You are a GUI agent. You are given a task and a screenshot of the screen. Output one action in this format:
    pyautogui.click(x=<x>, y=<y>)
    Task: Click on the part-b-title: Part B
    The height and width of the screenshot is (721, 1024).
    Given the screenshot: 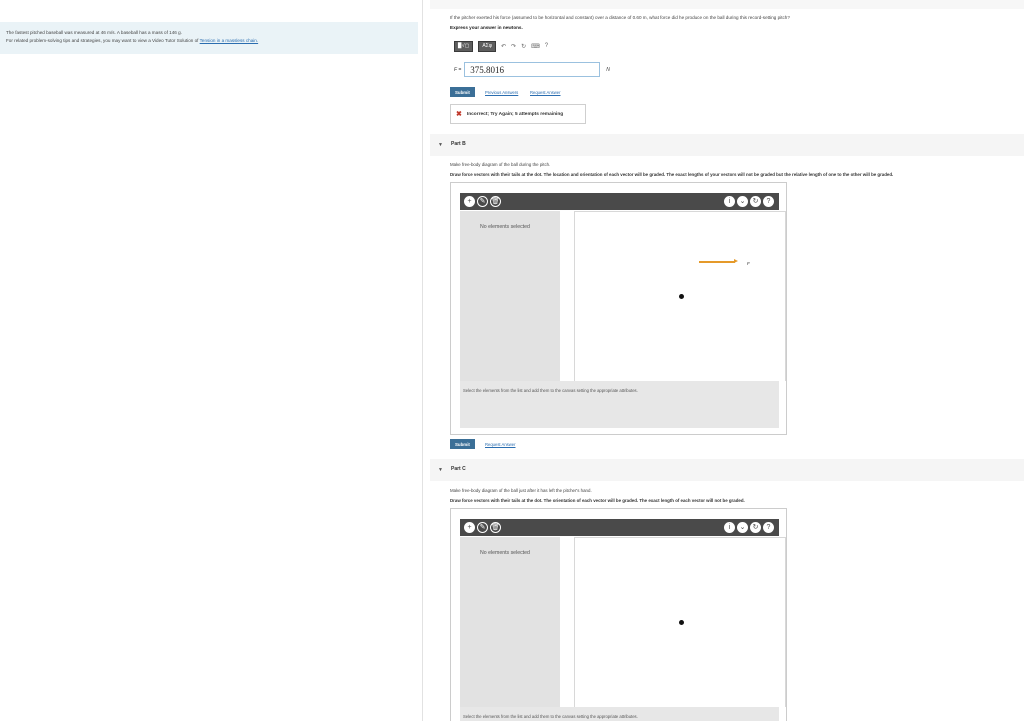 What is the action you would take?
    pyautogui.click(x=458, y=144)
    